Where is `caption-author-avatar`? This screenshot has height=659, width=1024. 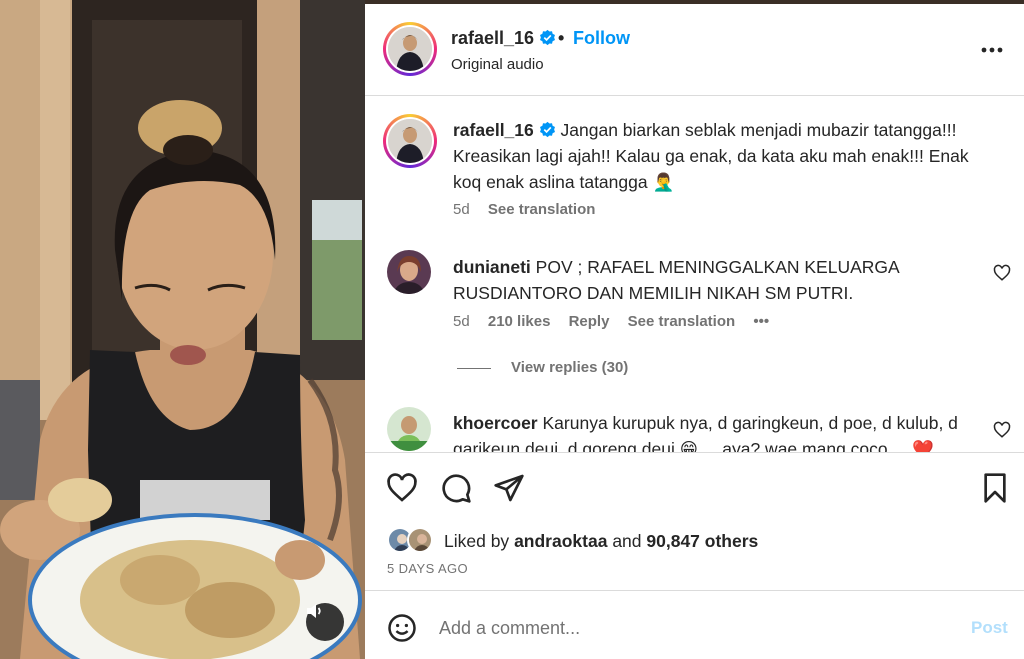 caption-author-avatar is located at coordinates (410, 141).